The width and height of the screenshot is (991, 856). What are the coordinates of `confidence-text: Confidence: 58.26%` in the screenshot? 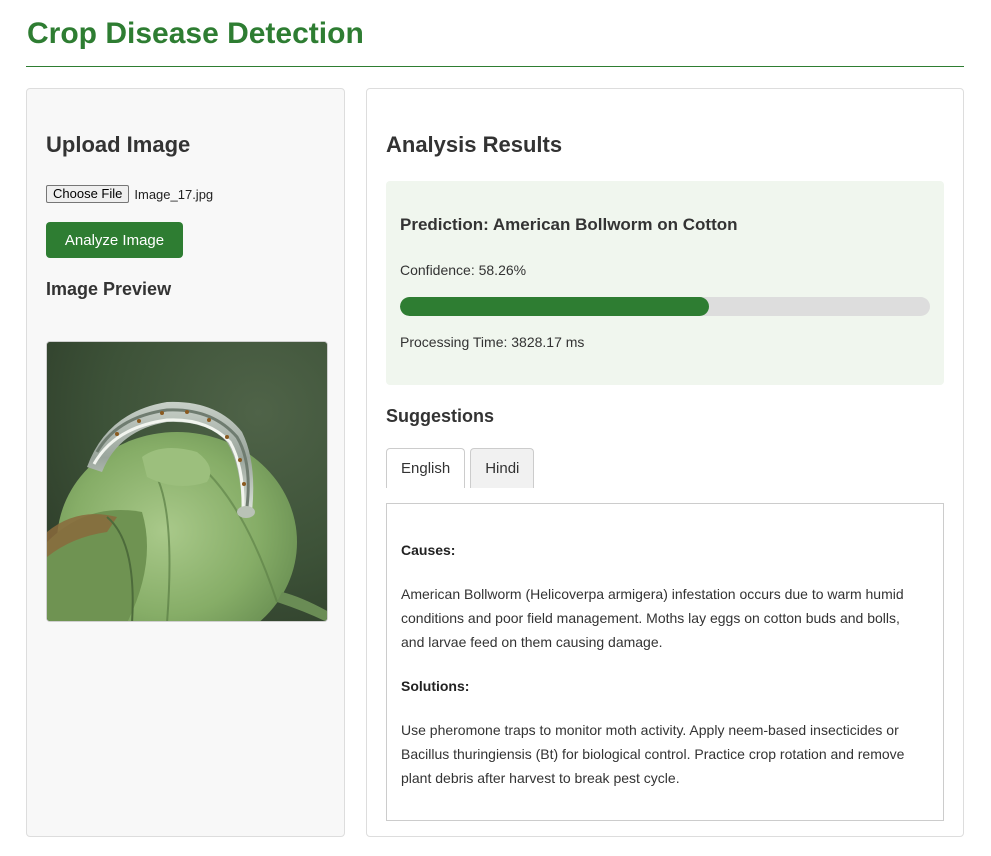 It's located at (463, 270).